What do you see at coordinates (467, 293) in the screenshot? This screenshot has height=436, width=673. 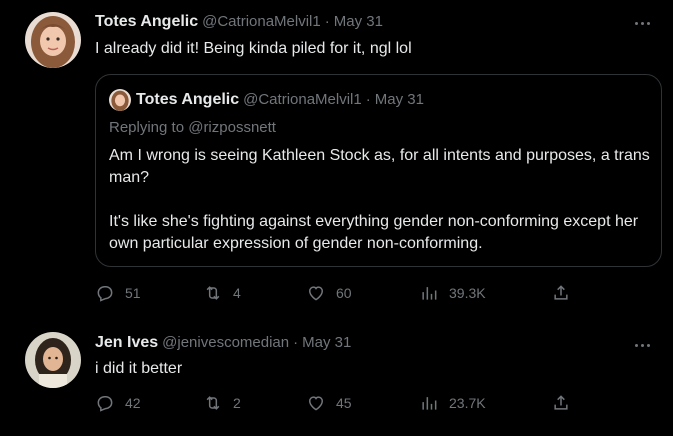 I see `views-count: 39.3K` at bounding box center [467, 293].